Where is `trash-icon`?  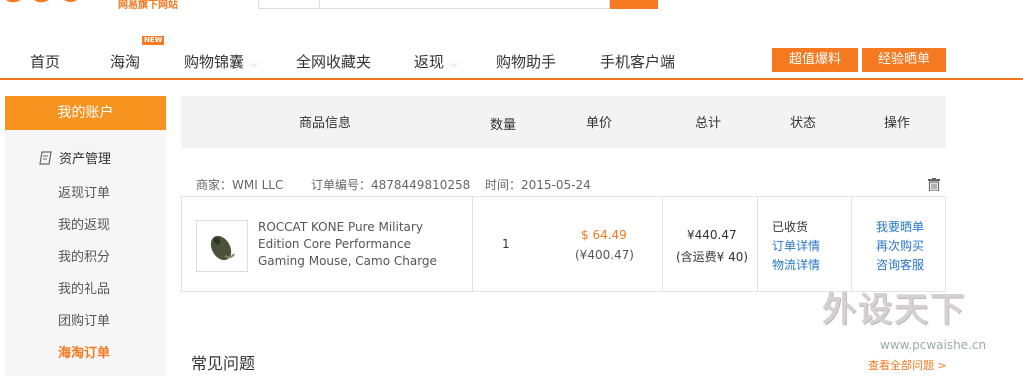
trash-icon is located at coordinates (934, 184).